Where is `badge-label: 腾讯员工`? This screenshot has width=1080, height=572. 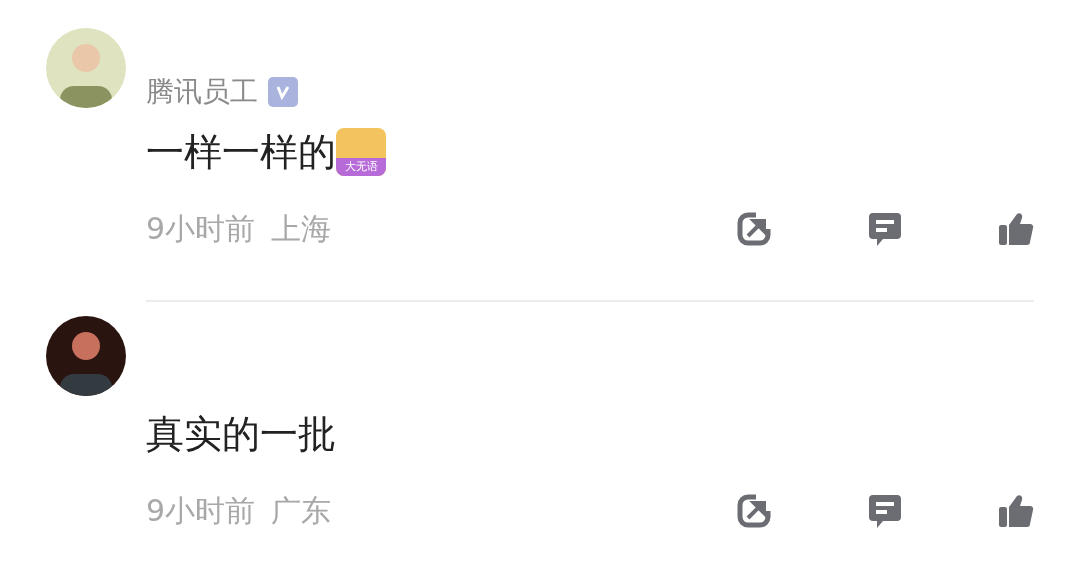
badge-label: 腾讯员工 is located at coordinates (202, 92).